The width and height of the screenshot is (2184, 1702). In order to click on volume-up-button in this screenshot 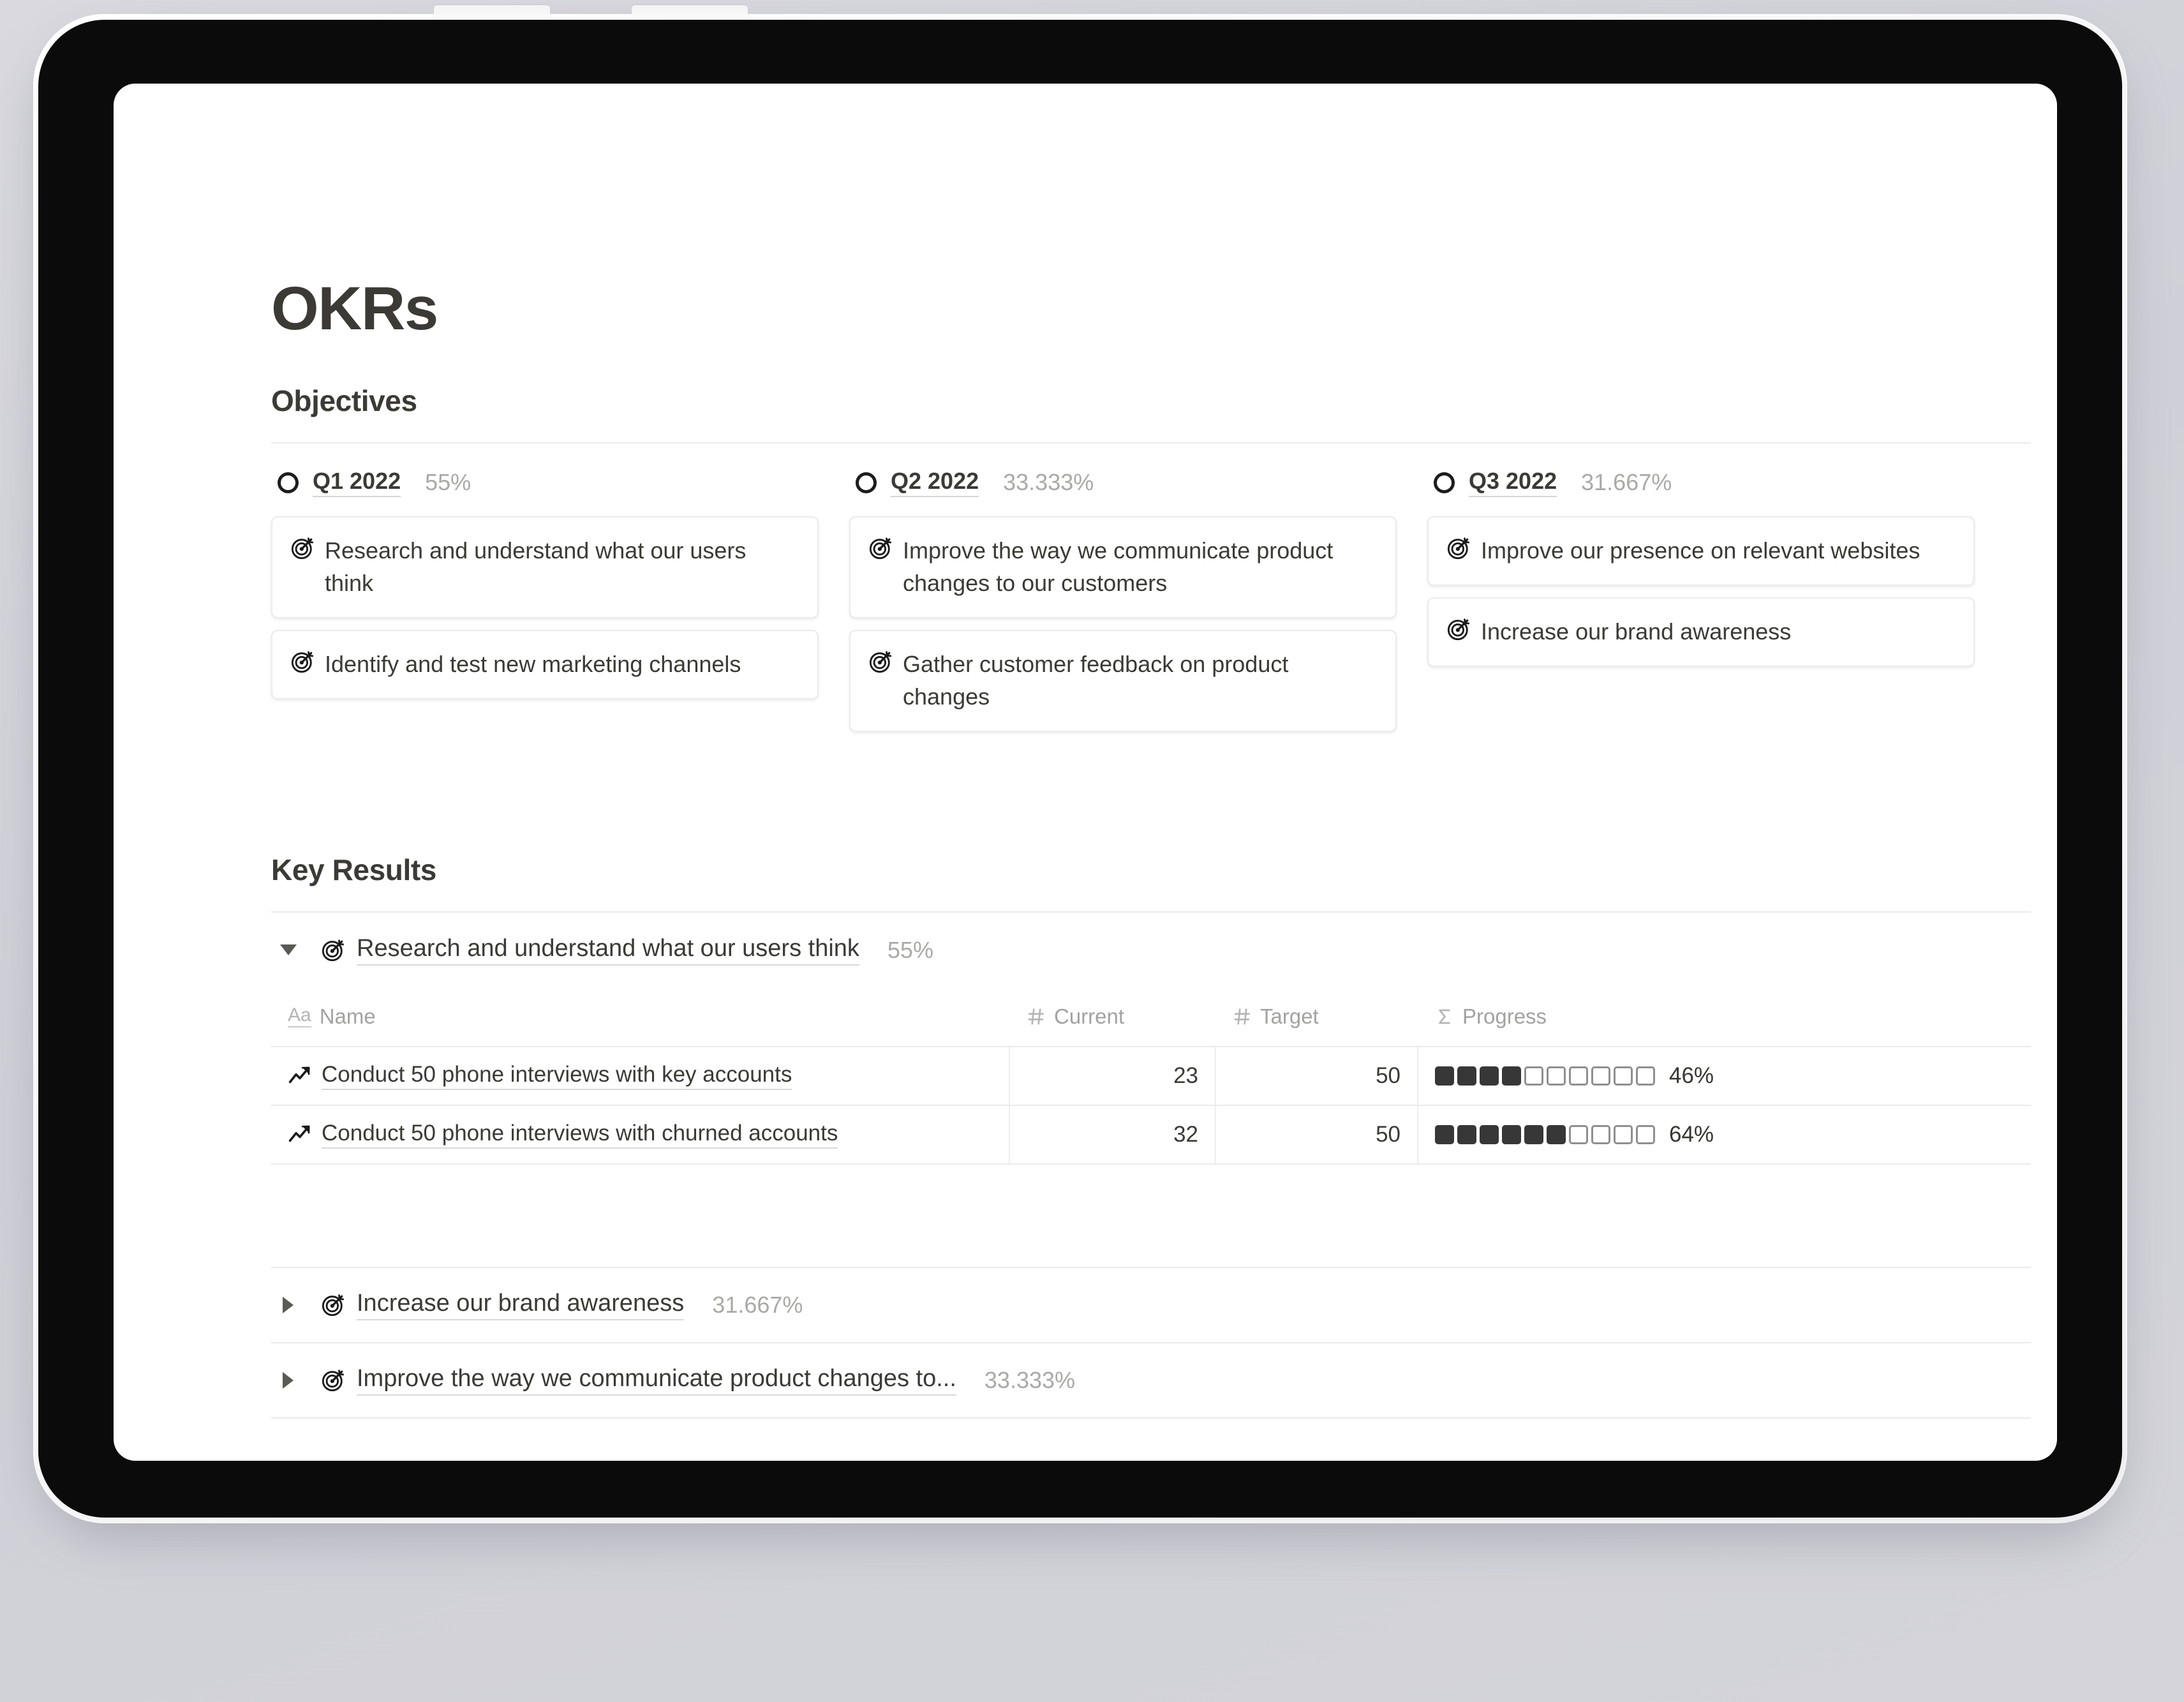, I will do `click(492, 12)`.